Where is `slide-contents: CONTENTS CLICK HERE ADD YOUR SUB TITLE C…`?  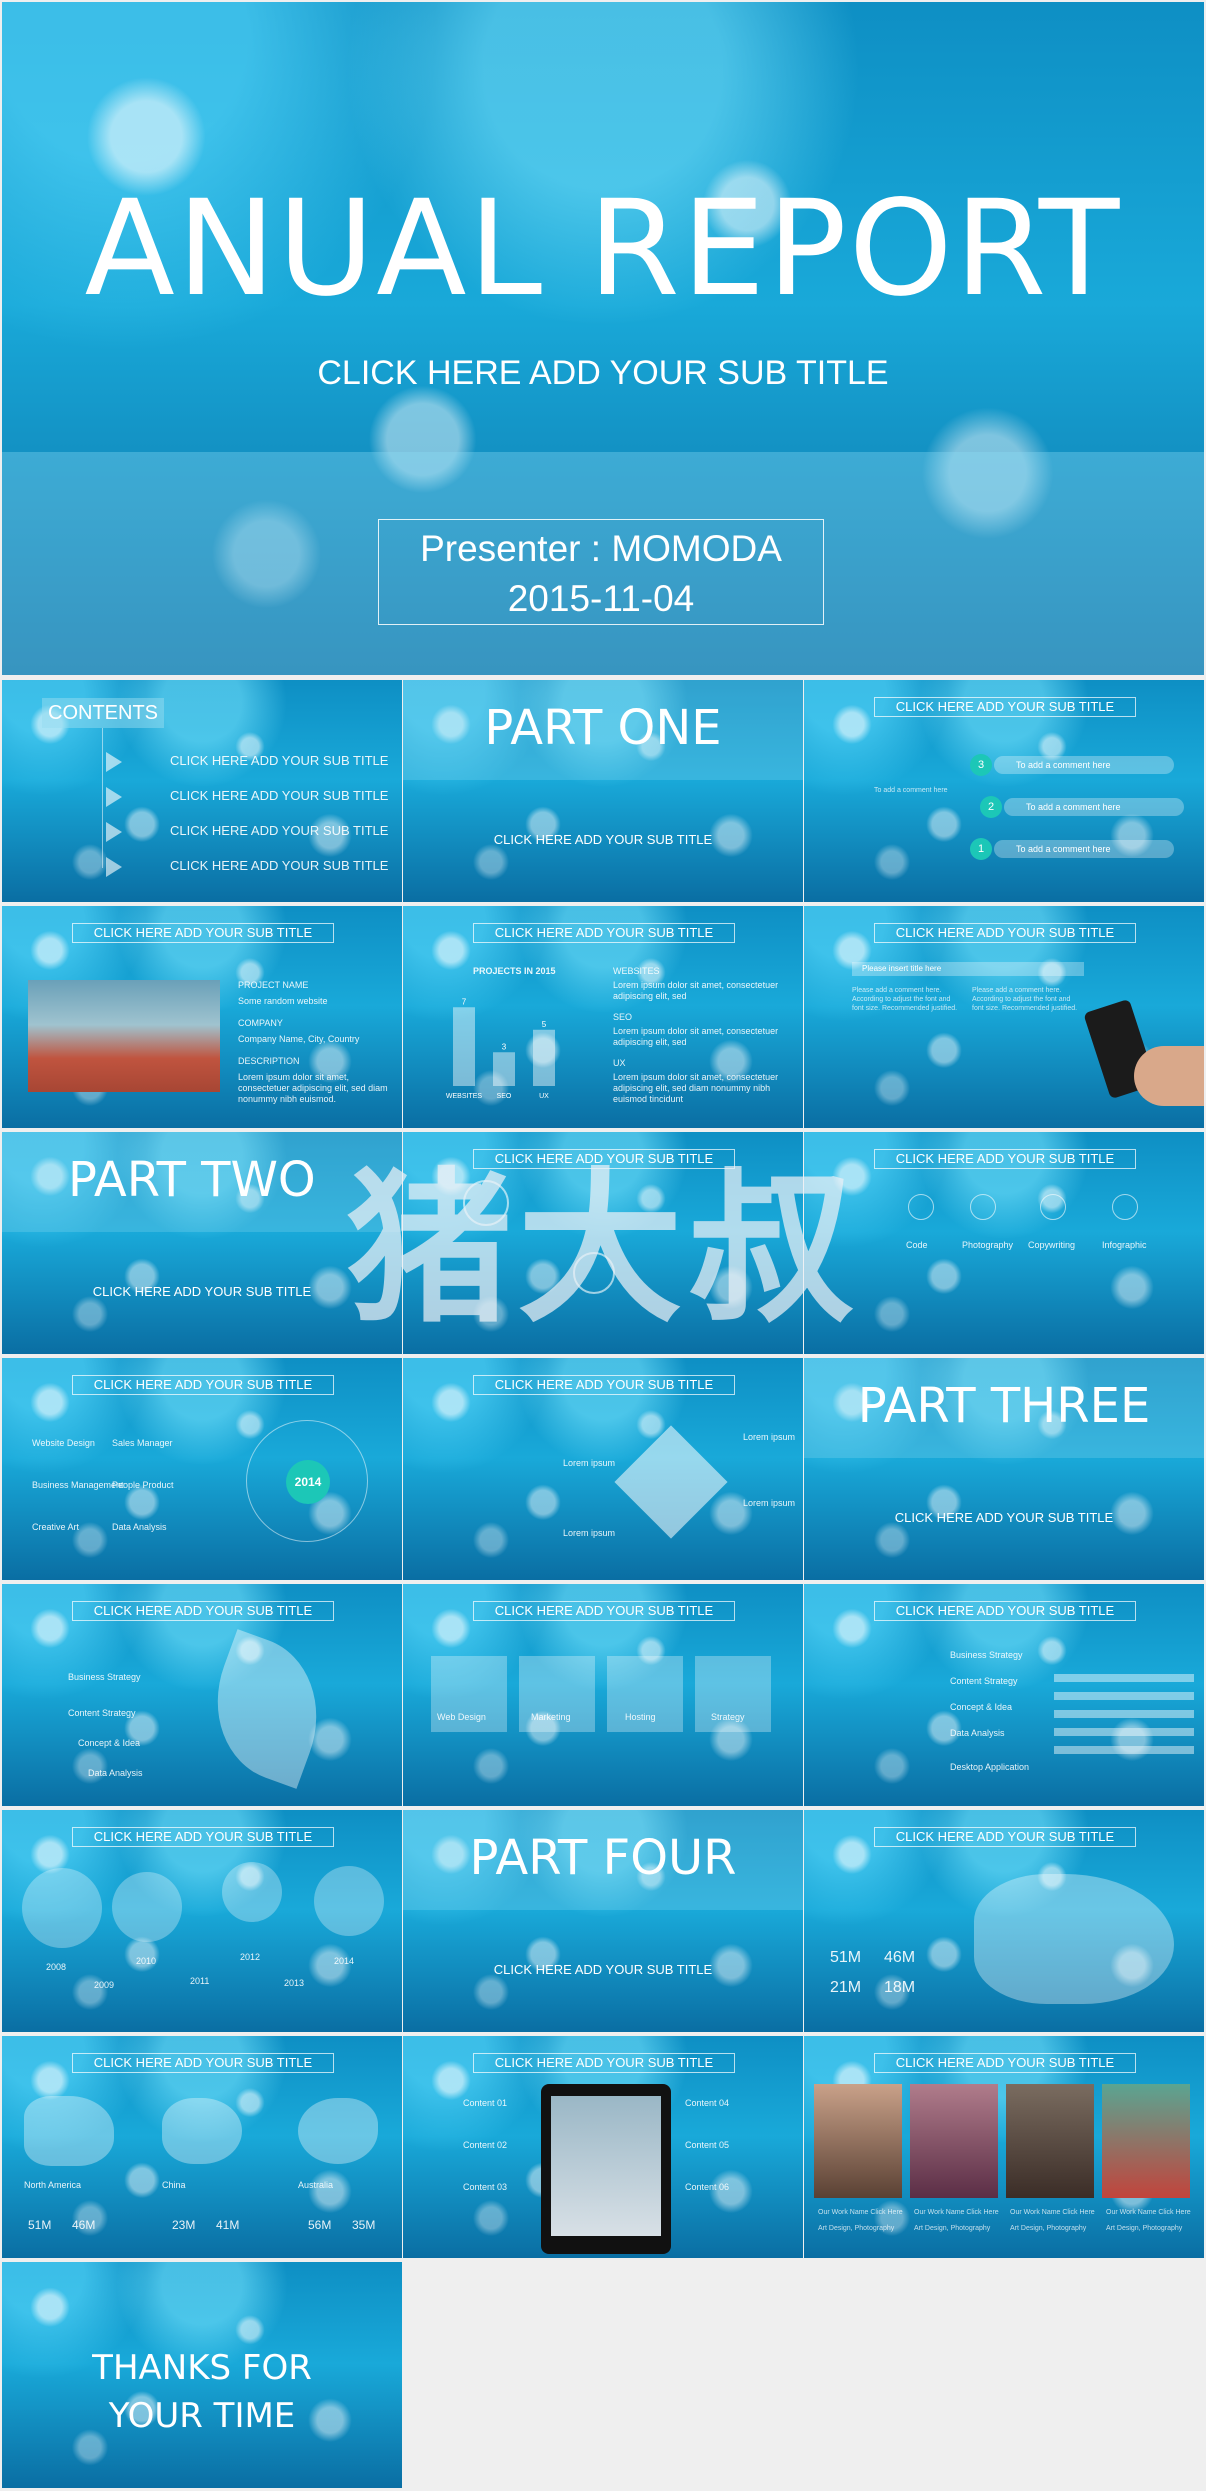 slide-contents: CONTENTS CLICK HERE ADD YOUR SUB TITLE C… is located at coordinates (202, 791).